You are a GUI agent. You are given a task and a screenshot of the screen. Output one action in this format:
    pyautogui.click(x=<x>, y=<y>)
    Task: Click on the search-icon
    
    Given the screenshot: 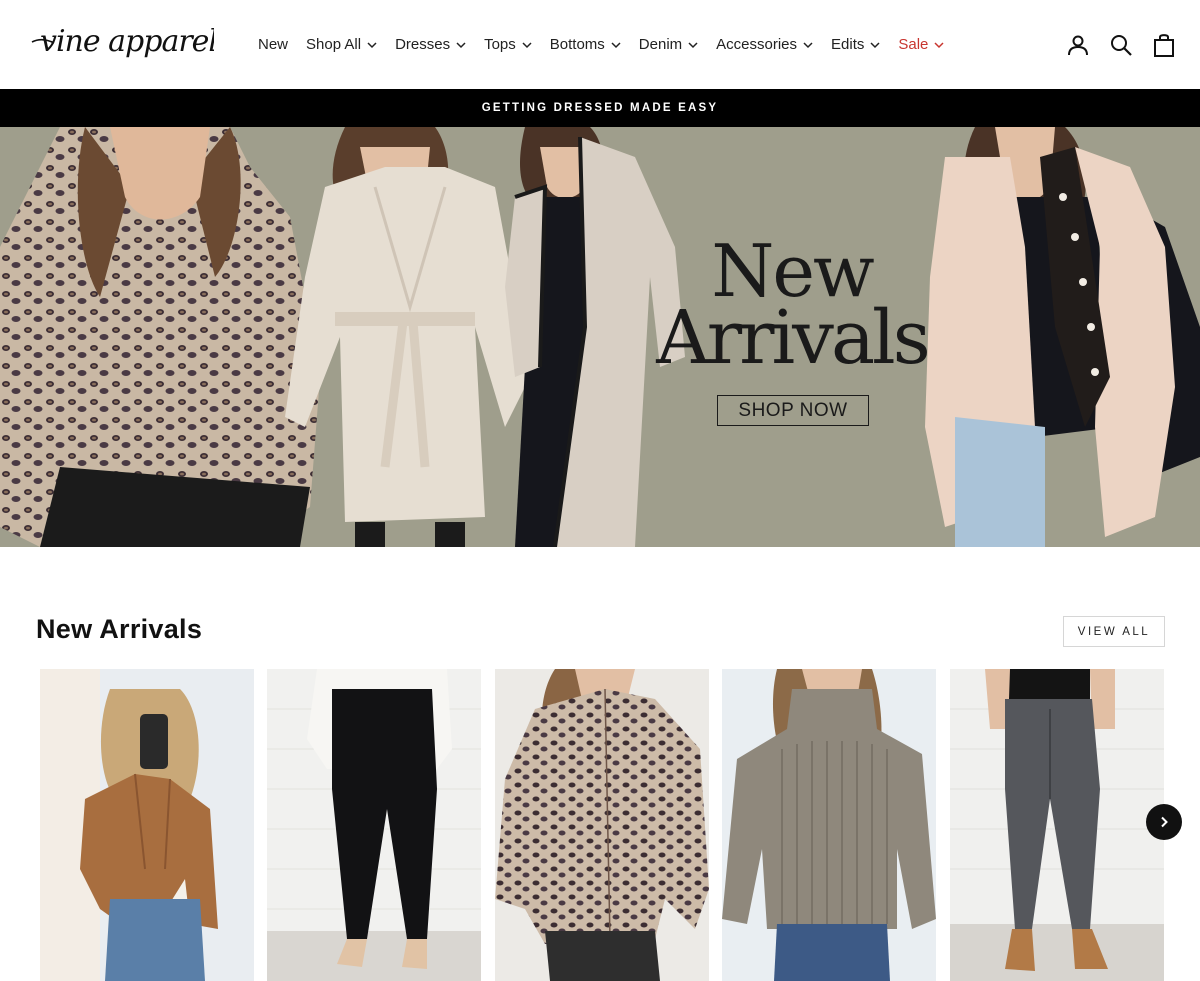 What is the action you would take?
    pyautogui.click(x=1121, y=45)
    